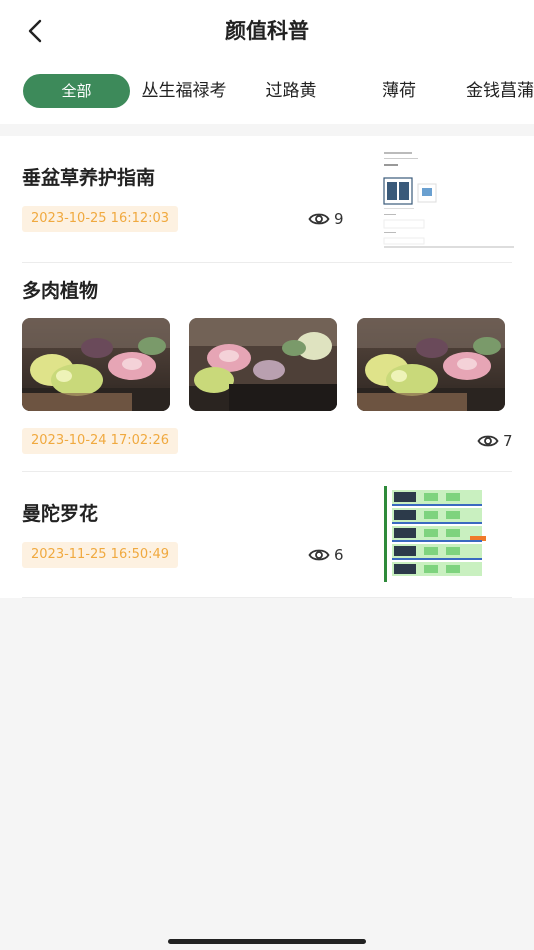  What do you see at coordinates (60, 291) in the screenshot?
I see `article-title: 多肉植物` at bounding box center [60, 291].